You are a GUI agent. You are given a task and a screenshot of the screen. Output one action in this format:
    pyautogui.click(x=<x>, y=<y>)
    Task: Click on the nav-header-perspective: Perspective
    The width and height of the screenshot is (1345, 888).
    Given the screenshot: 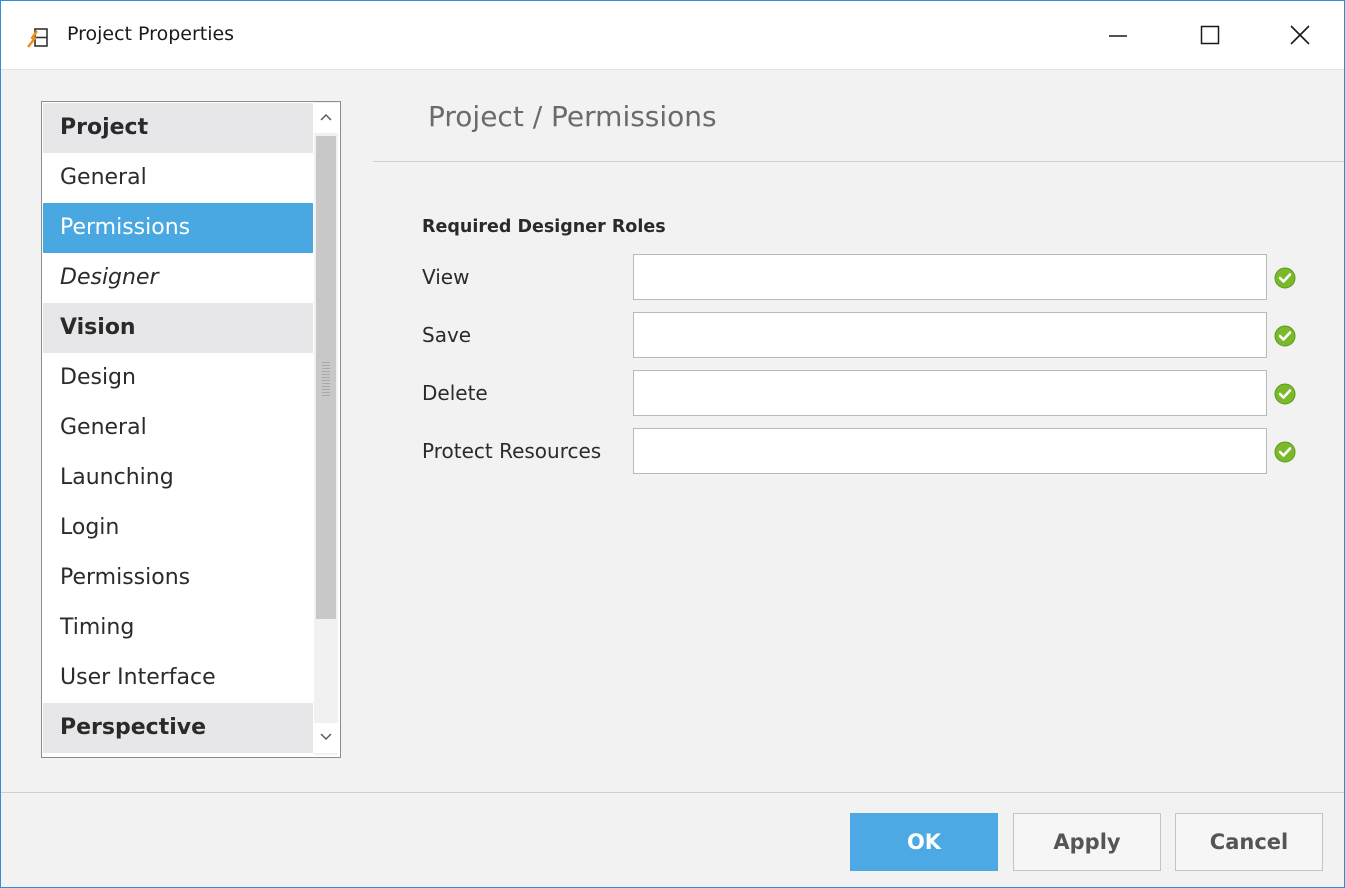 What is the action you would take?
    pyautogui.click(x=178, y=728)
    